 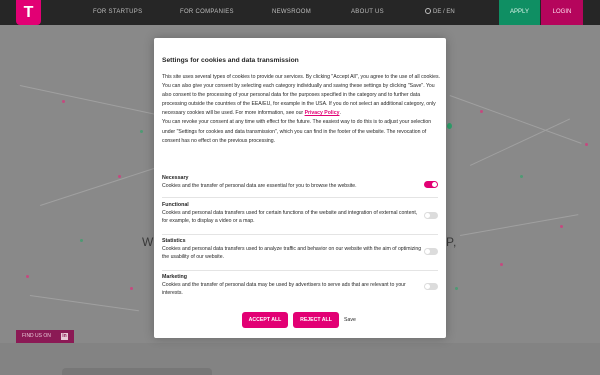 I want to click on find-us-on-linkedin: FIND US ON in, so click(x=45, y=336).